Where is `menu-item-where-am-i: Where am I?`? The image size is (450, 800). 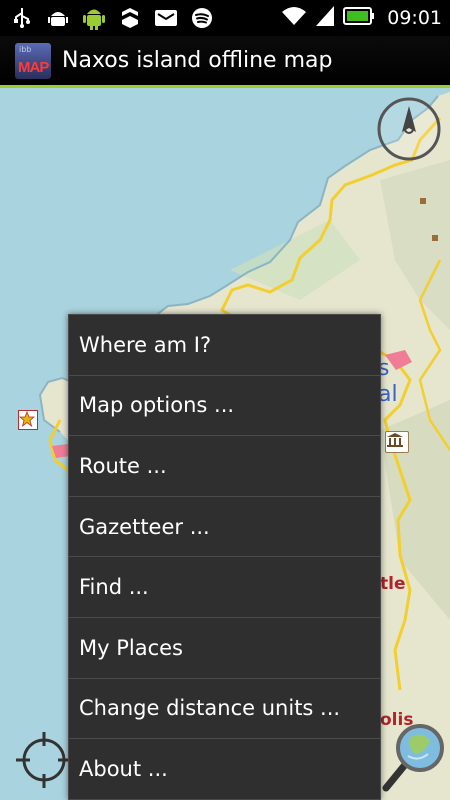 menu-item-where-am-i: Where am I? is located at coordinates (224, 345).